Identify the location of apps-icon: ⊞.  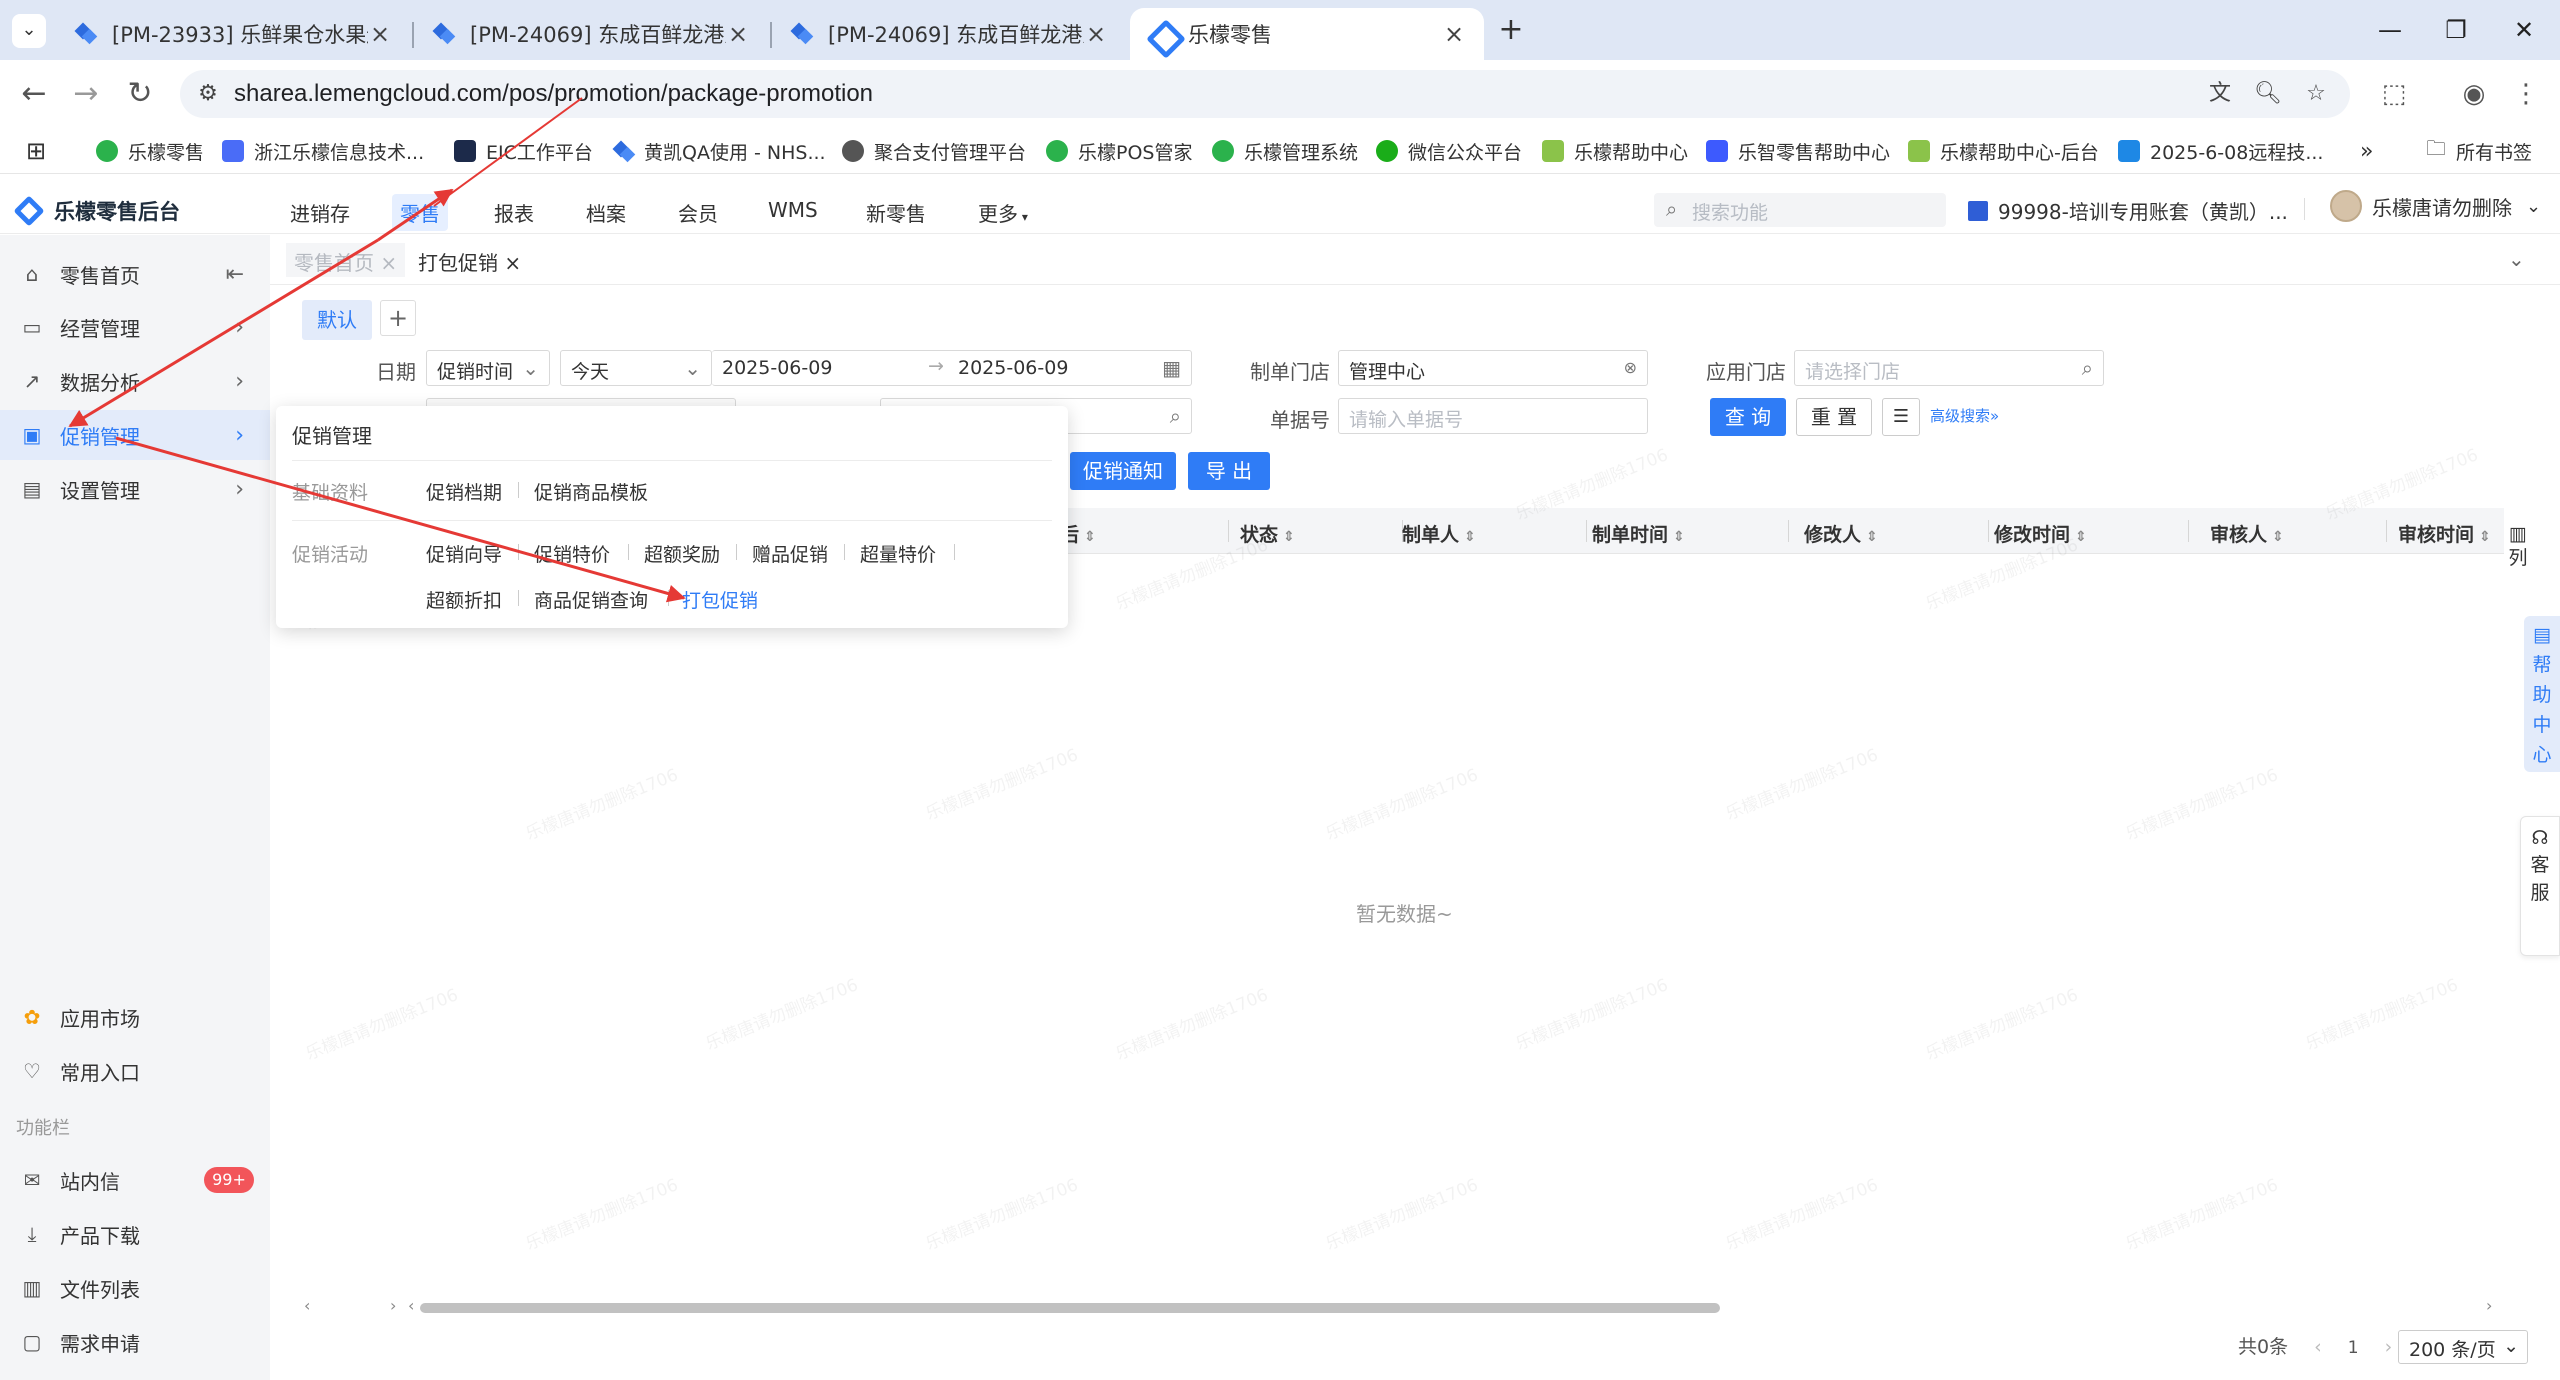
(36, 151).